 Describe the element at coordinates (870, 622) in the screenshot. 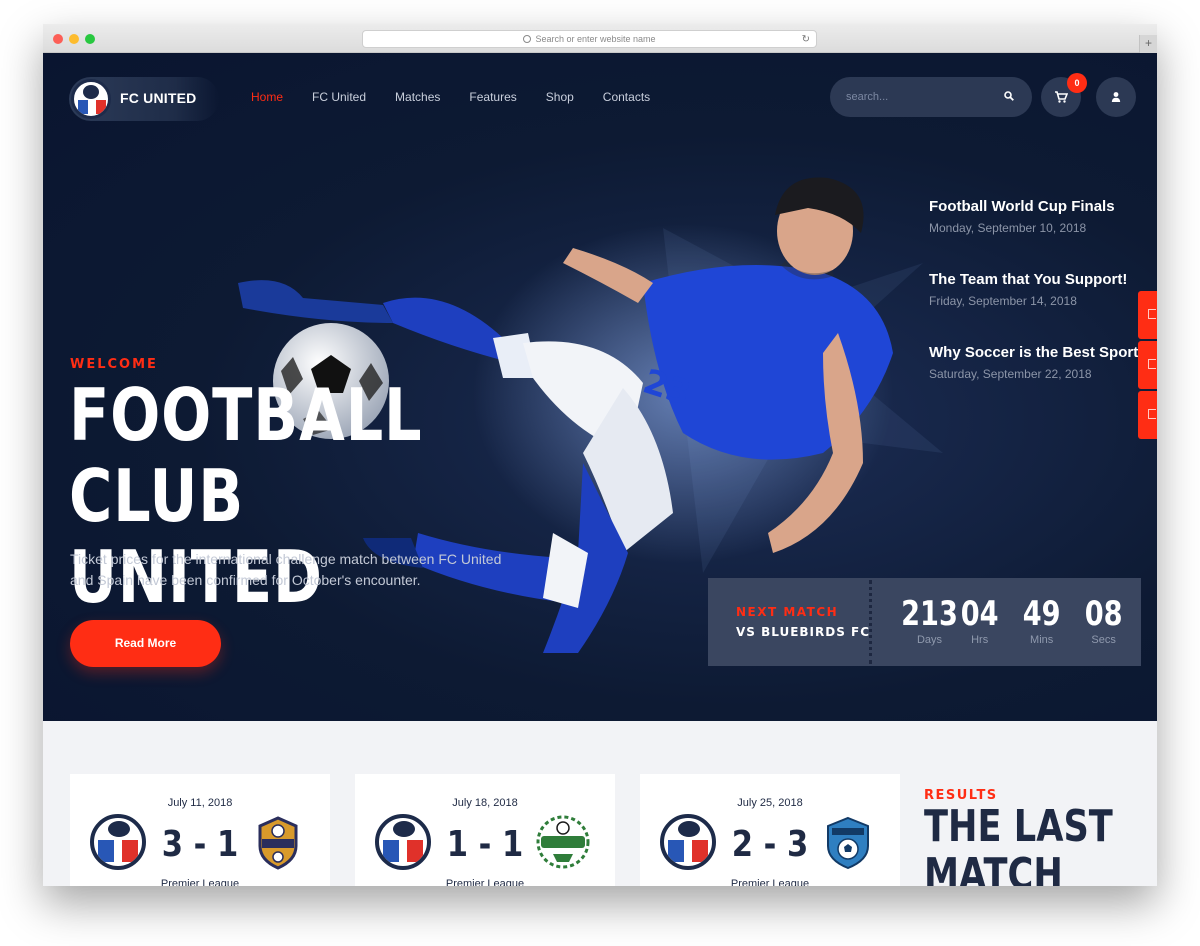

I see `divider` at that location.